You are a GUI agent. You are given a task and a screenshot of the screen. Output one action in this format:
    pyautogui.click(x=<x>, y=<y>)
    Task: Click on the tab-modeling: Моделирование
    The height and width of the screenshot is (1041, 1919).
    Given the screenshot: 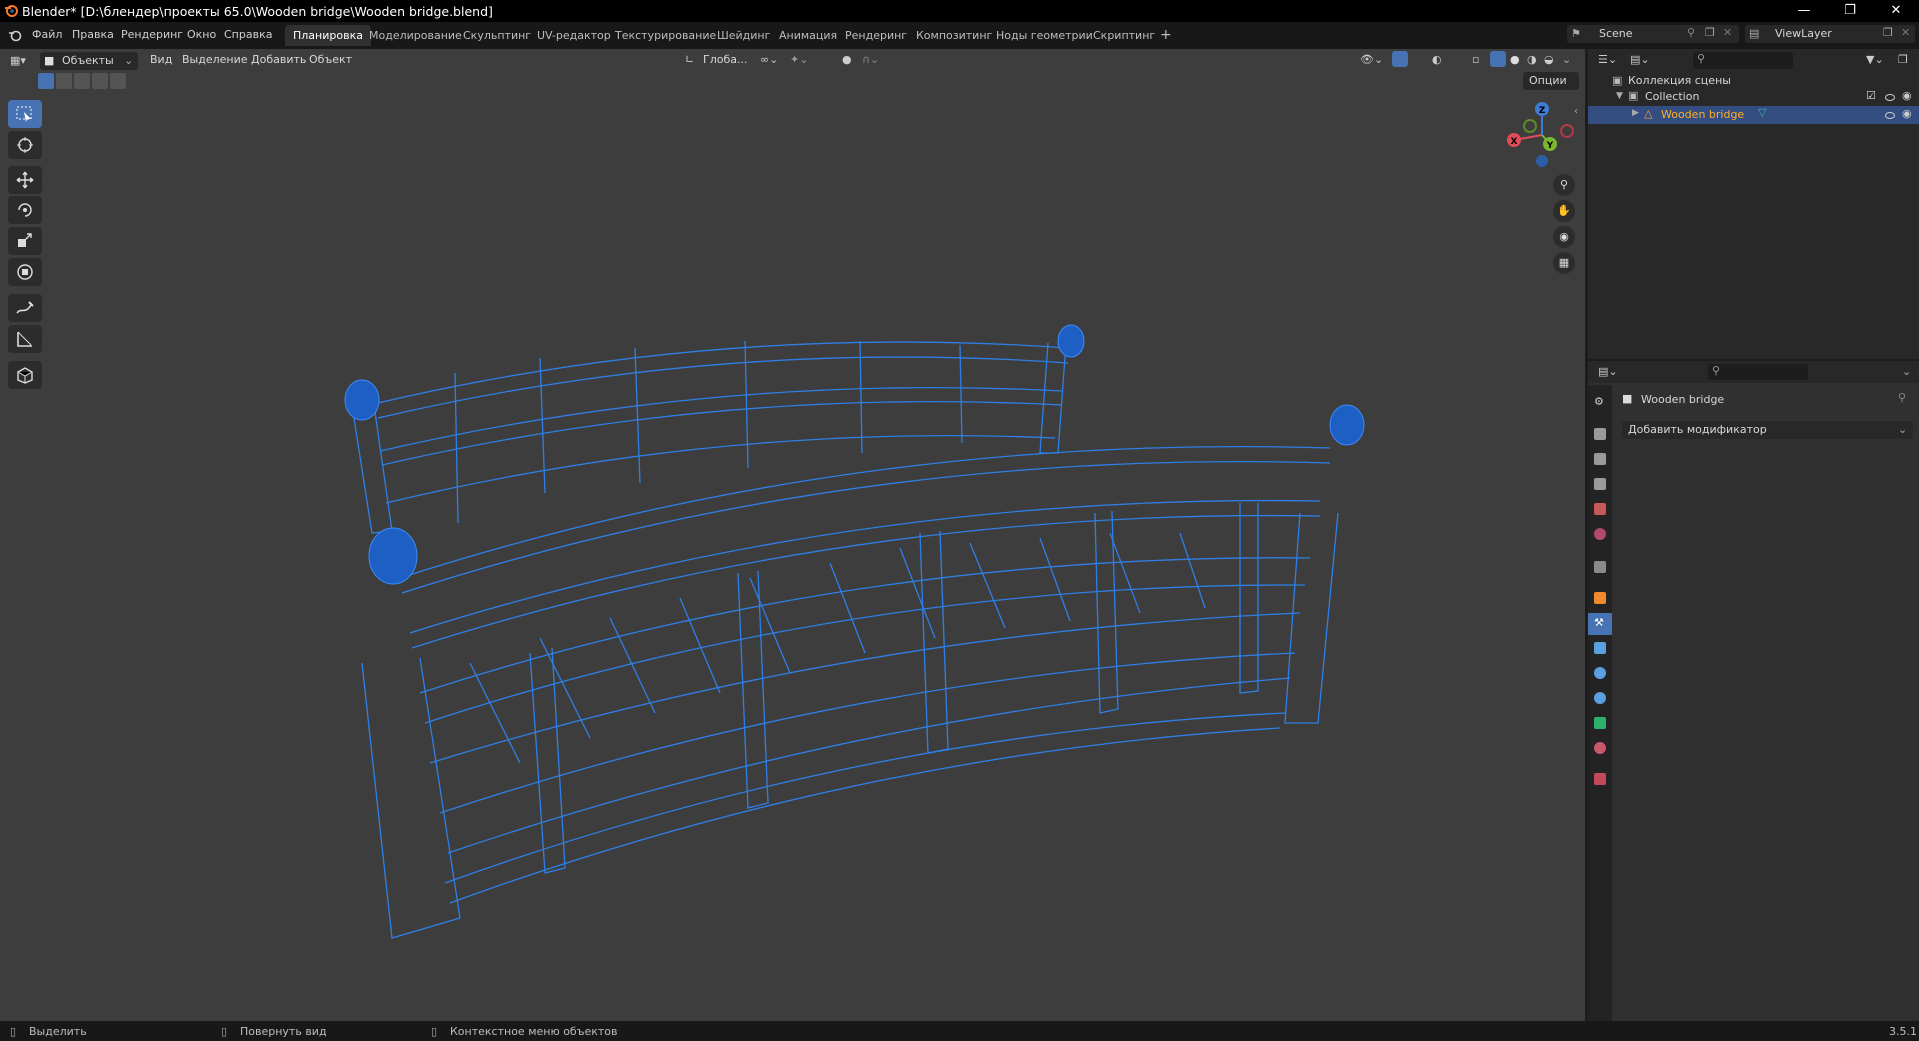 What is the action you would take?
    pyautogui.click(x=415, y=35)
    